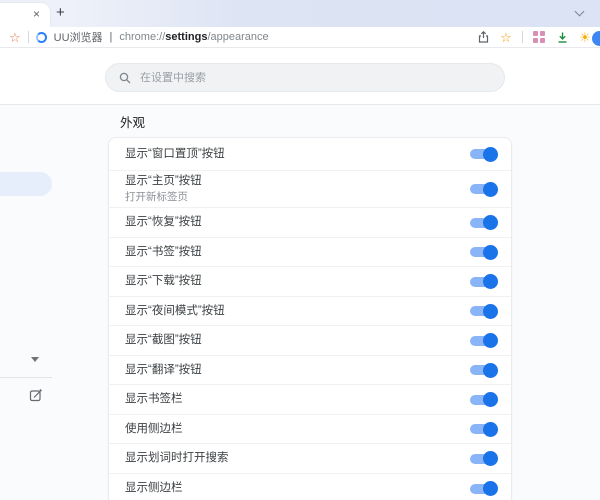 The width and height of the screenshot is (600, 500). I want to click on settings-row: 使用侧边栏, so click(310, 429).